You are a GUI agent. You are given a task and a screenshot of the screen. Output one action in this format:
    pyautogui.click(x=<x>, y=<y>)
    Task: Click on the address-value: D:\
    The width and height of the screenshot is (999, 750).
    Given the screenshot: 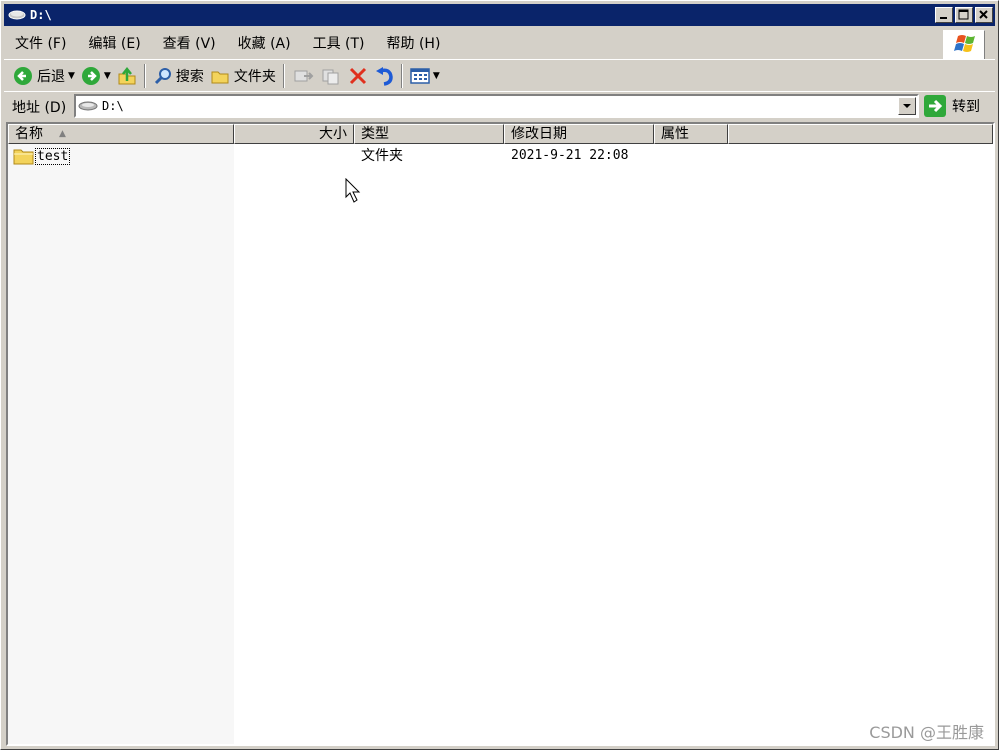 What is the action you would take?
    pyautogui.click(x=113, y=106)
    